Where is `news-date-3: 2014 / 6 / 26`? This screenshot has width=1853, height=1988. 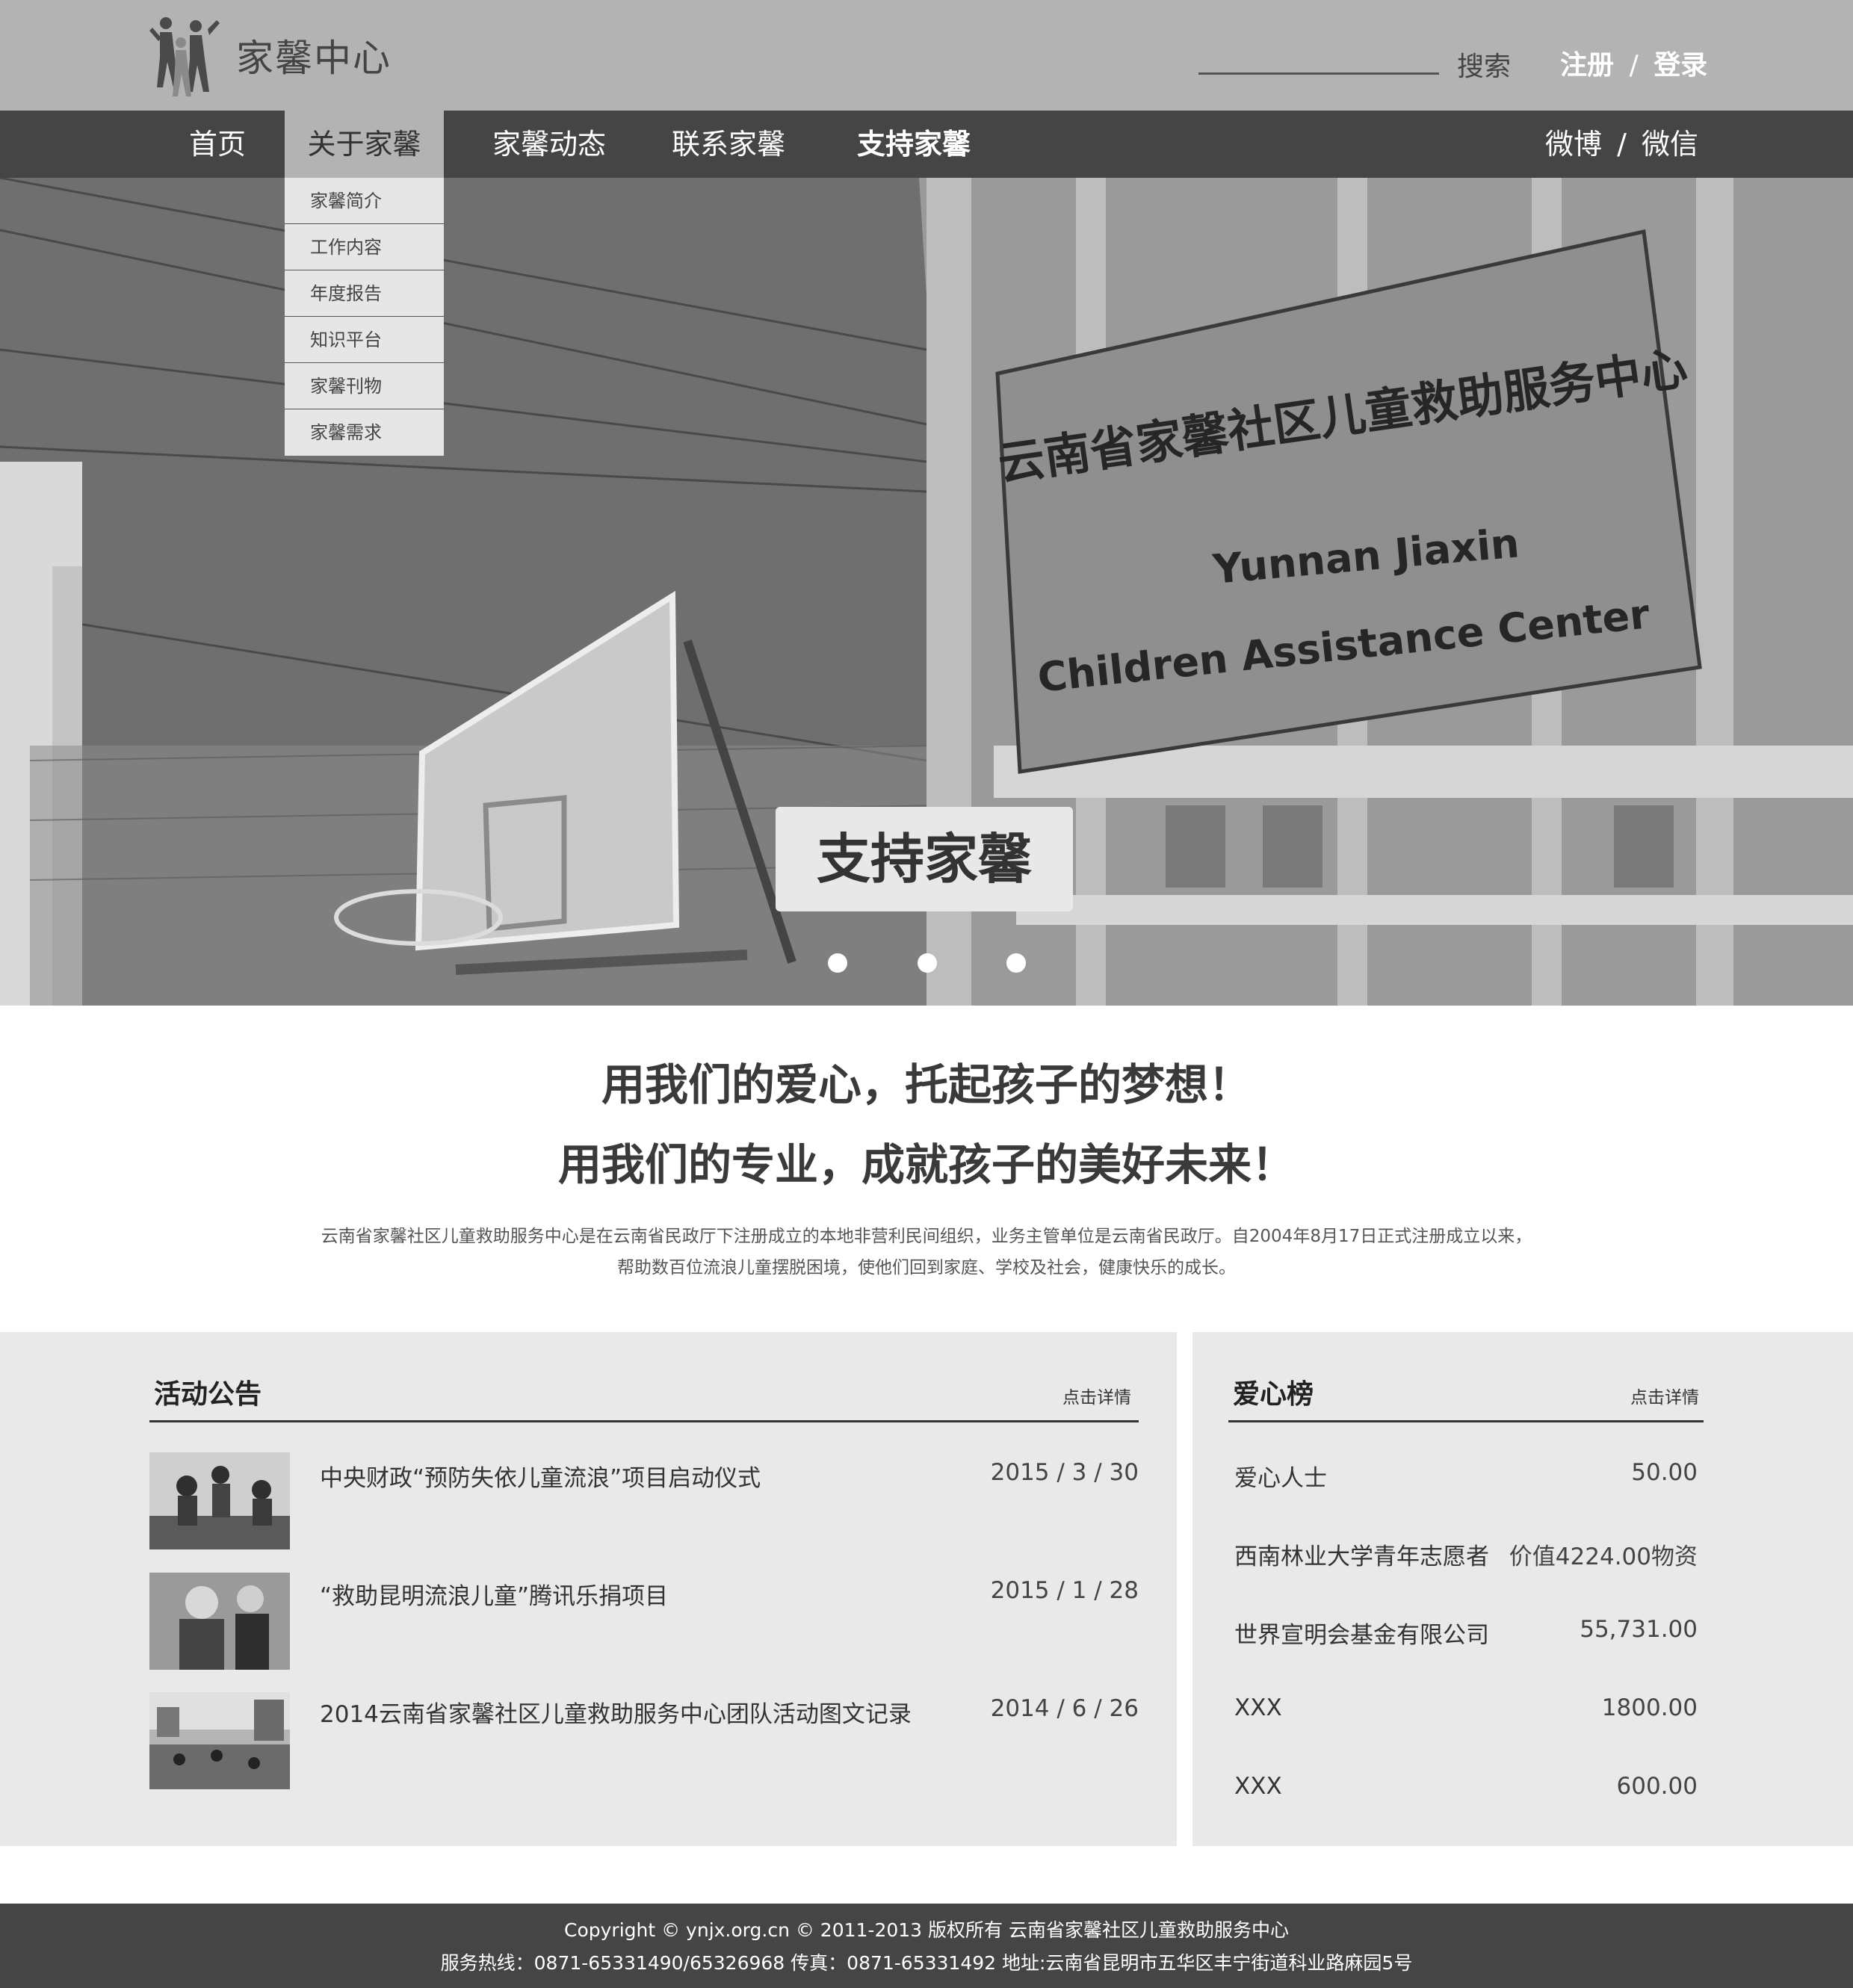 news-date-3: 2014 / 6 / 26 is located at coordinates (1064, 1708).